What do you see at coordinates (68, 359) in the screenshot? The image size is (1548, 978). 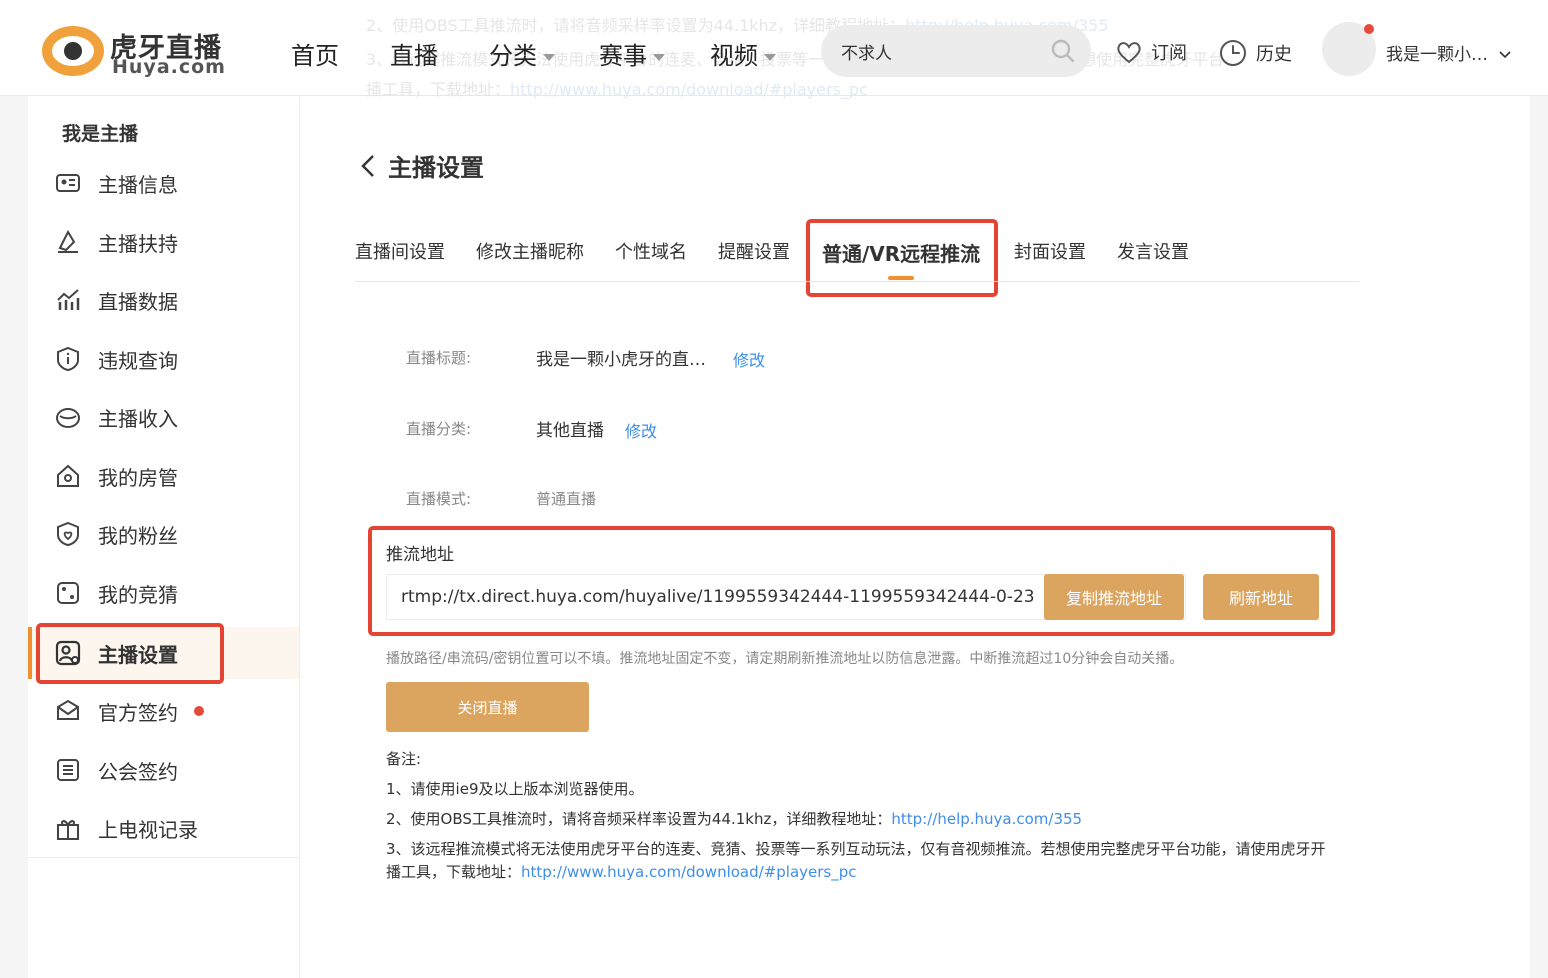 I see `info-shield-icon` at bounding box center [68, 359].